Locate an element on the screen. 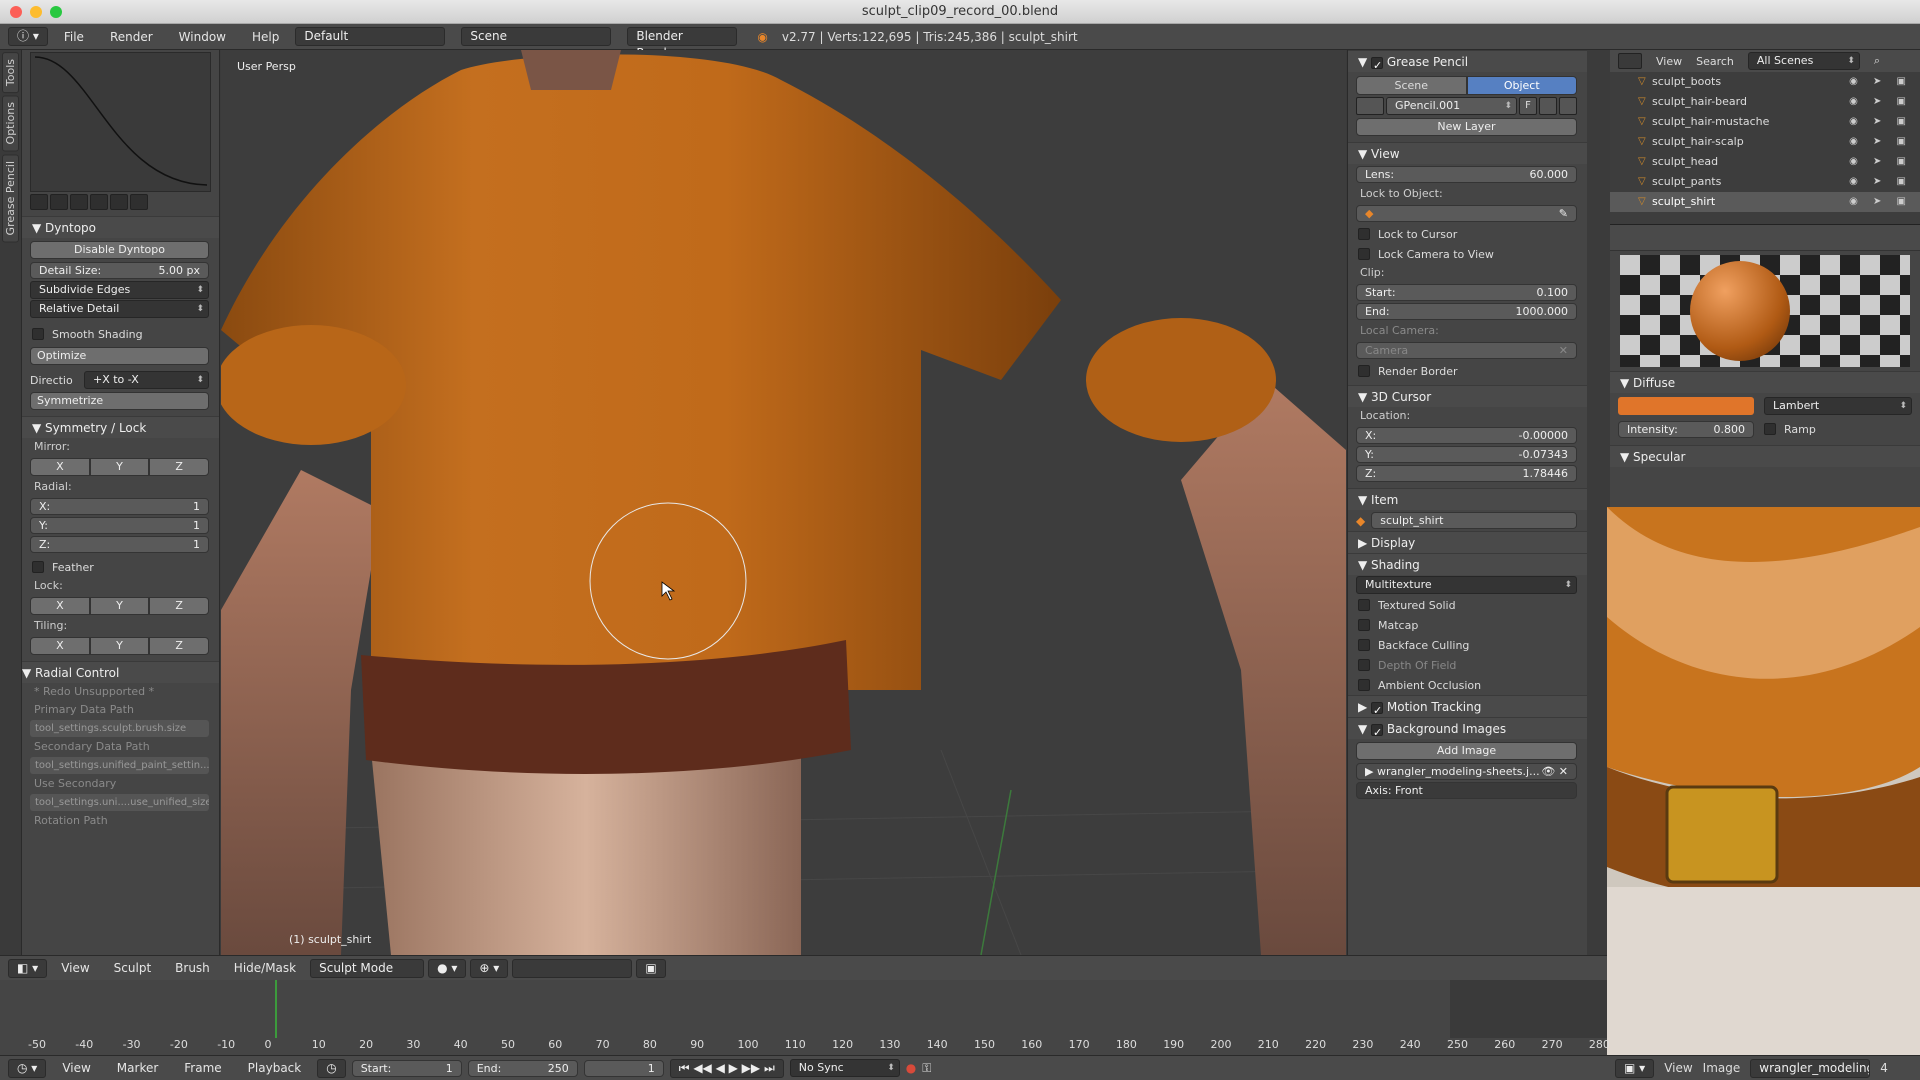 This screenshot has width=1920, height=1080. motion-tracking-header: ▶ Motion Tracking is located at coordinates (1467, 708).